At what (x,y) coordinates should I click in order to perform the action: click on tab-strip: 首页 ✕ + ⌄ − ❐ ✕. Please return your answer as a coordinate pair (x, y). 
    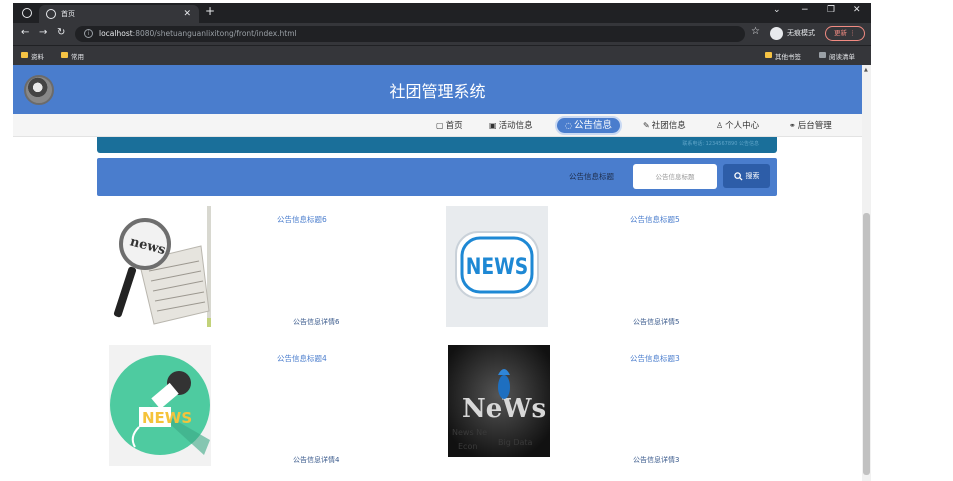
    Looking at the image, I should click on (442, 13).